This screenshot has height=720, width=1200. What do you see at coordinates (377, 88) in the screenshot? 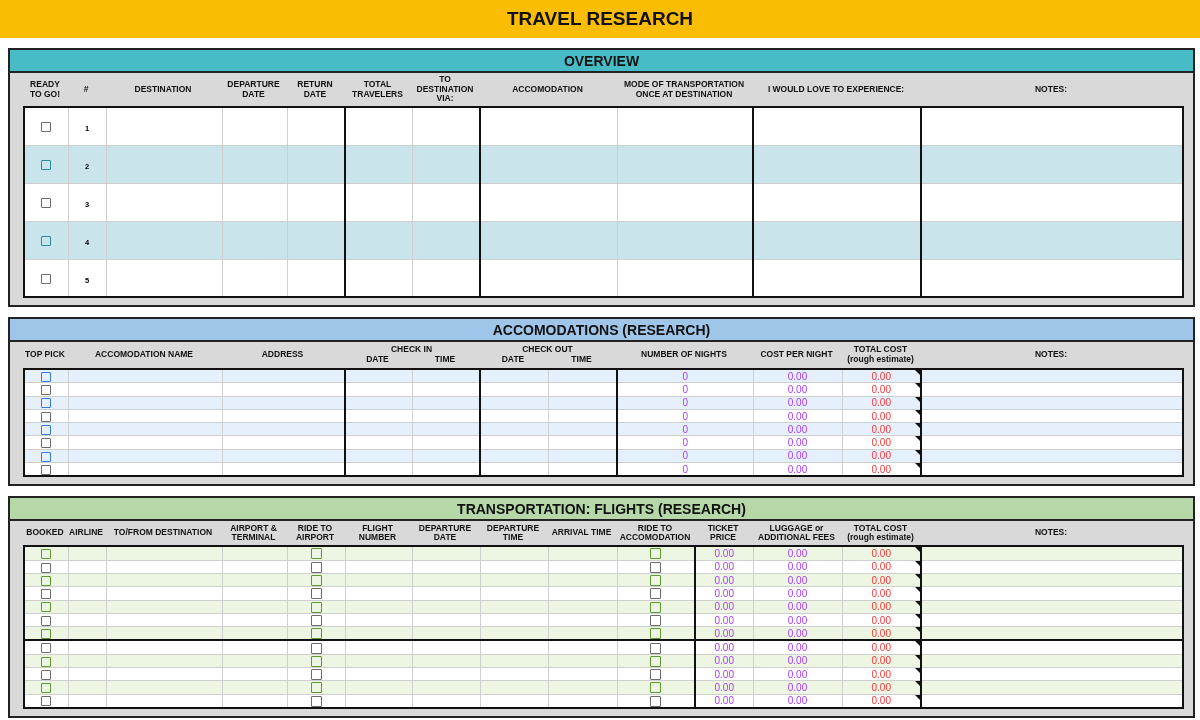
I see `column-header: TOTAL TRAVELERS` at bounding box center [377, 88].